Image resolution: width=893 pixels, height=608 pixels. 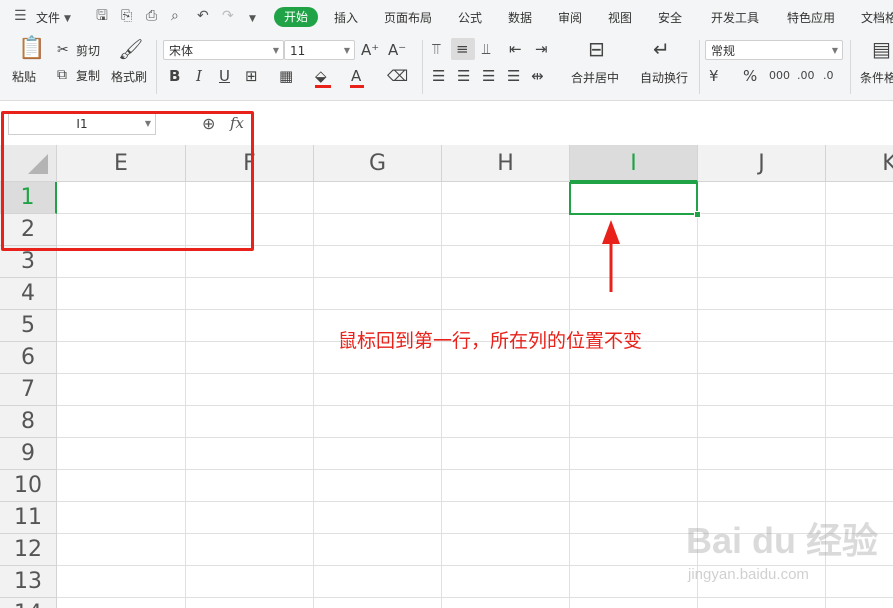 I want to click on save-icon: 🖫, so click(x=102, y=16).